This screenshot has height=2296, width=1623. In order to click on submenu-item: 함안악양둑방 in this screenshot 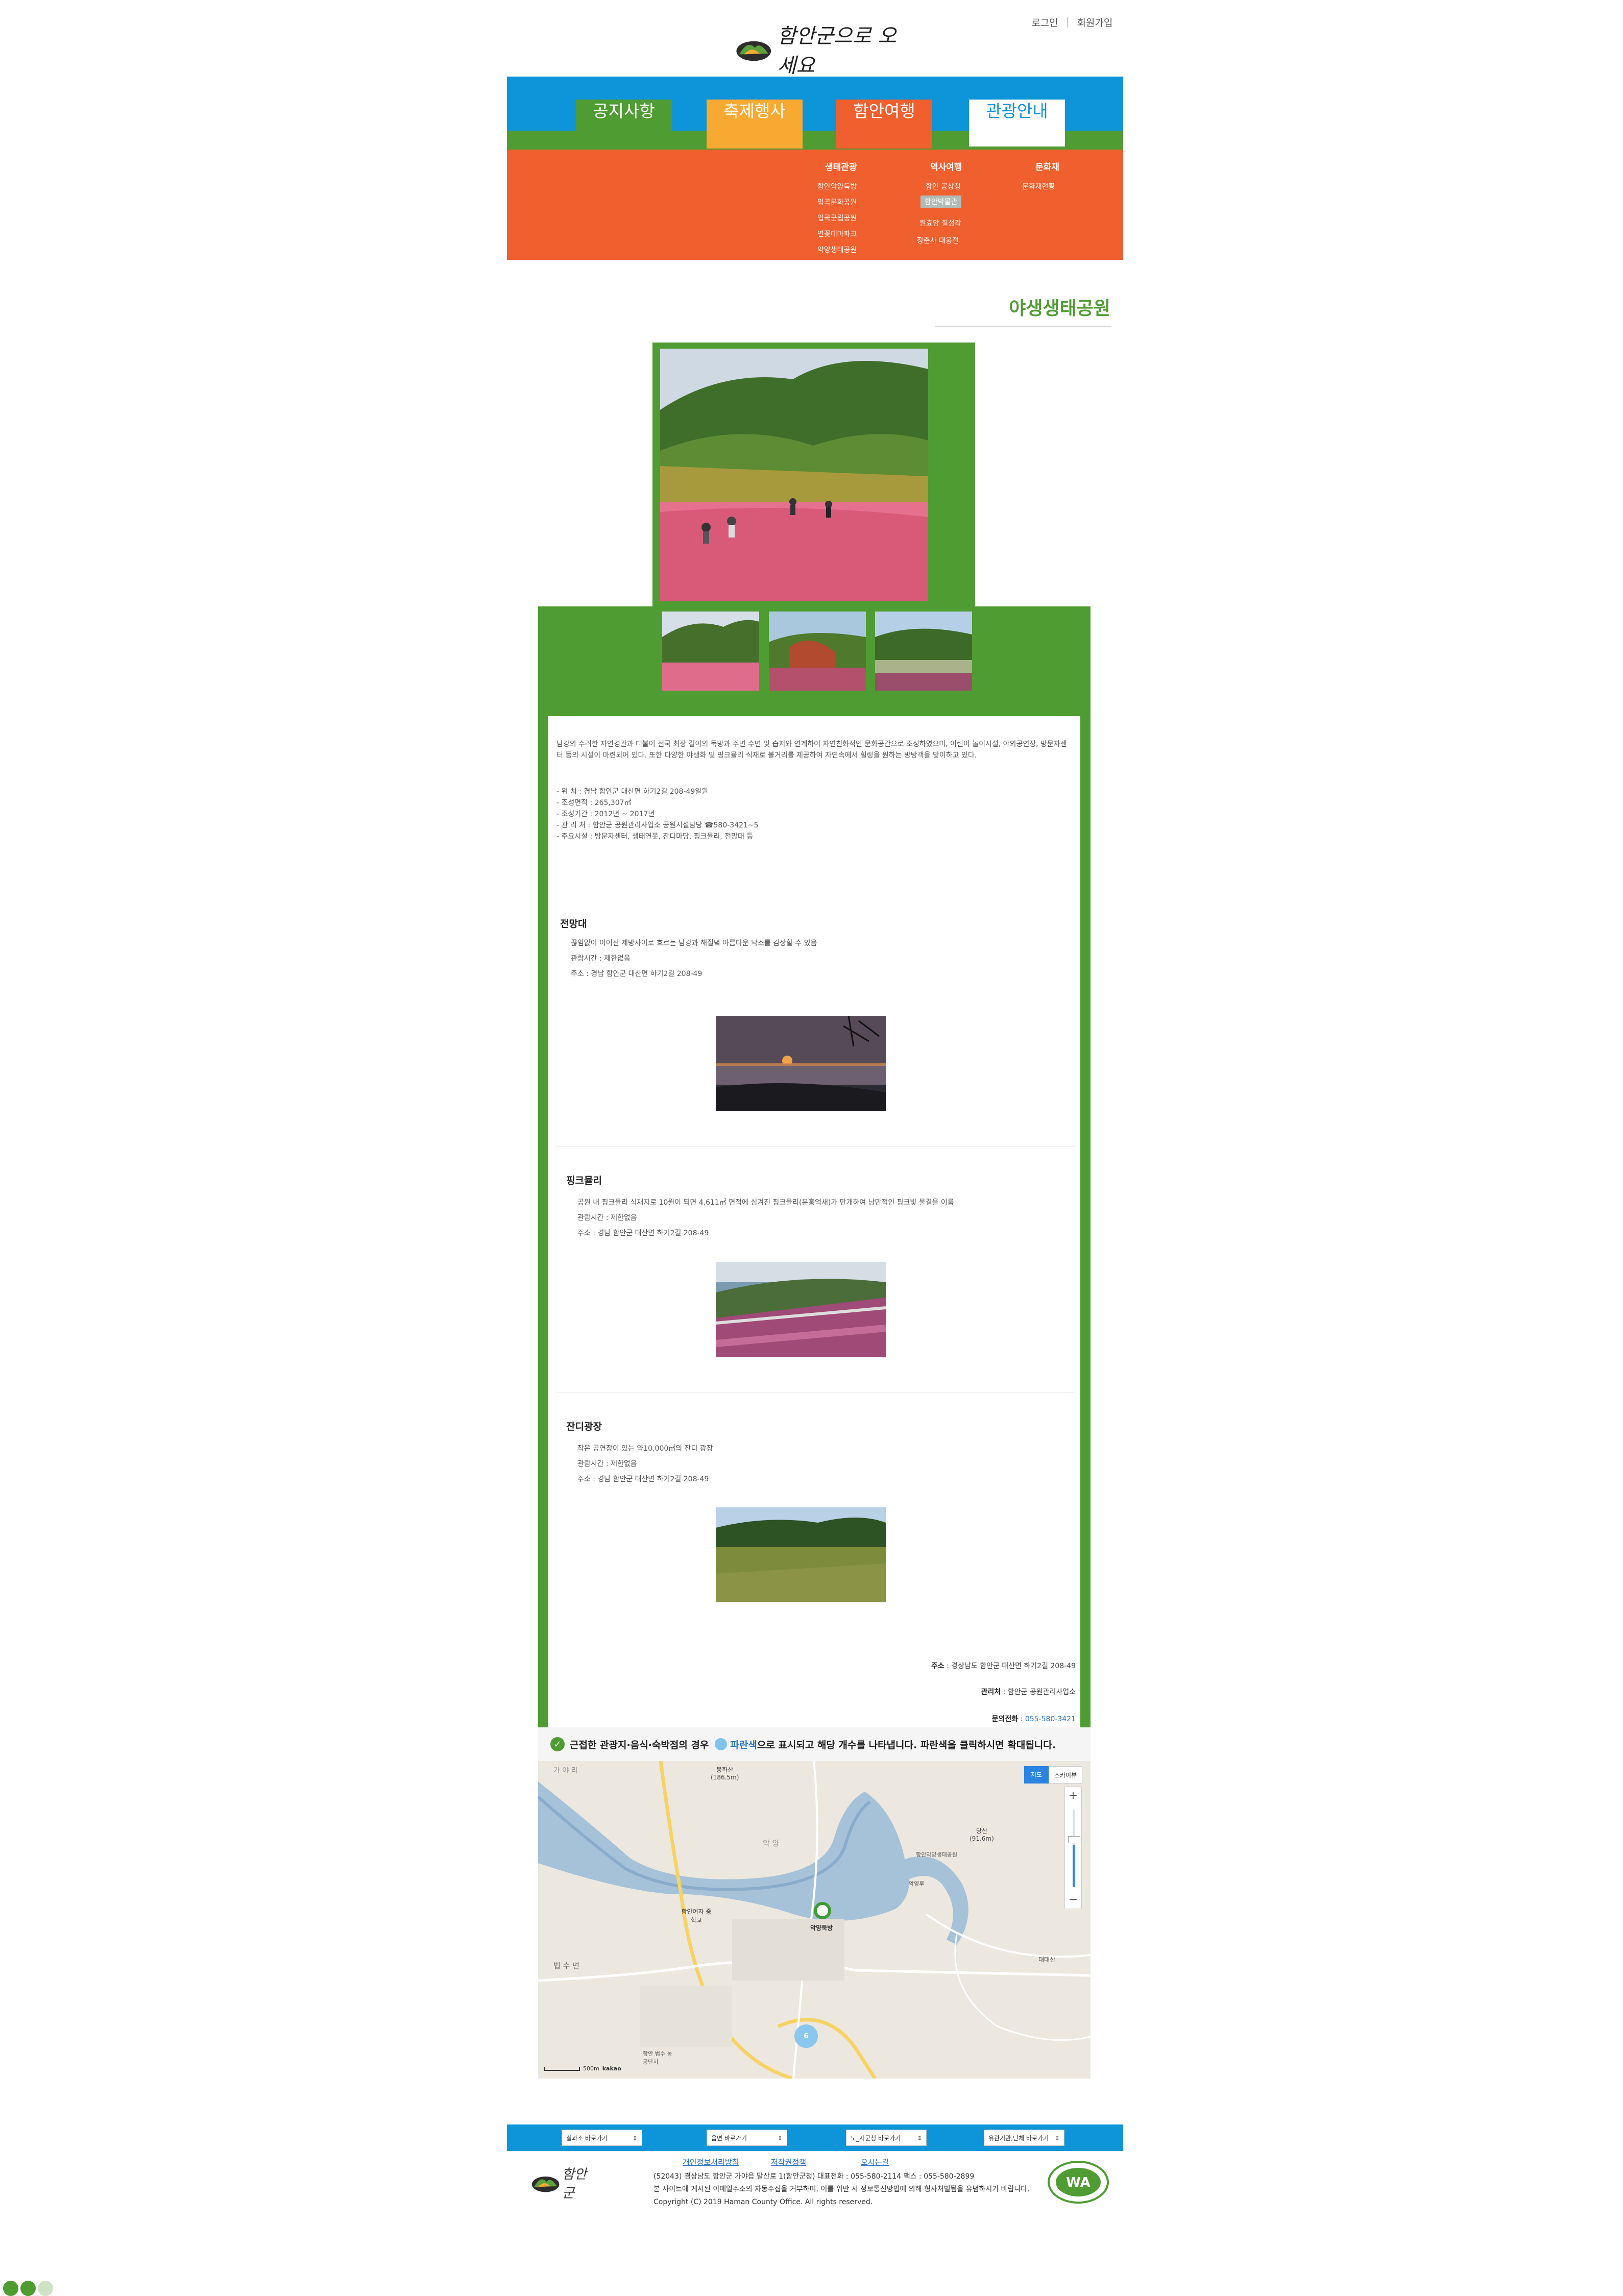, I will do `click(837, 186)`.